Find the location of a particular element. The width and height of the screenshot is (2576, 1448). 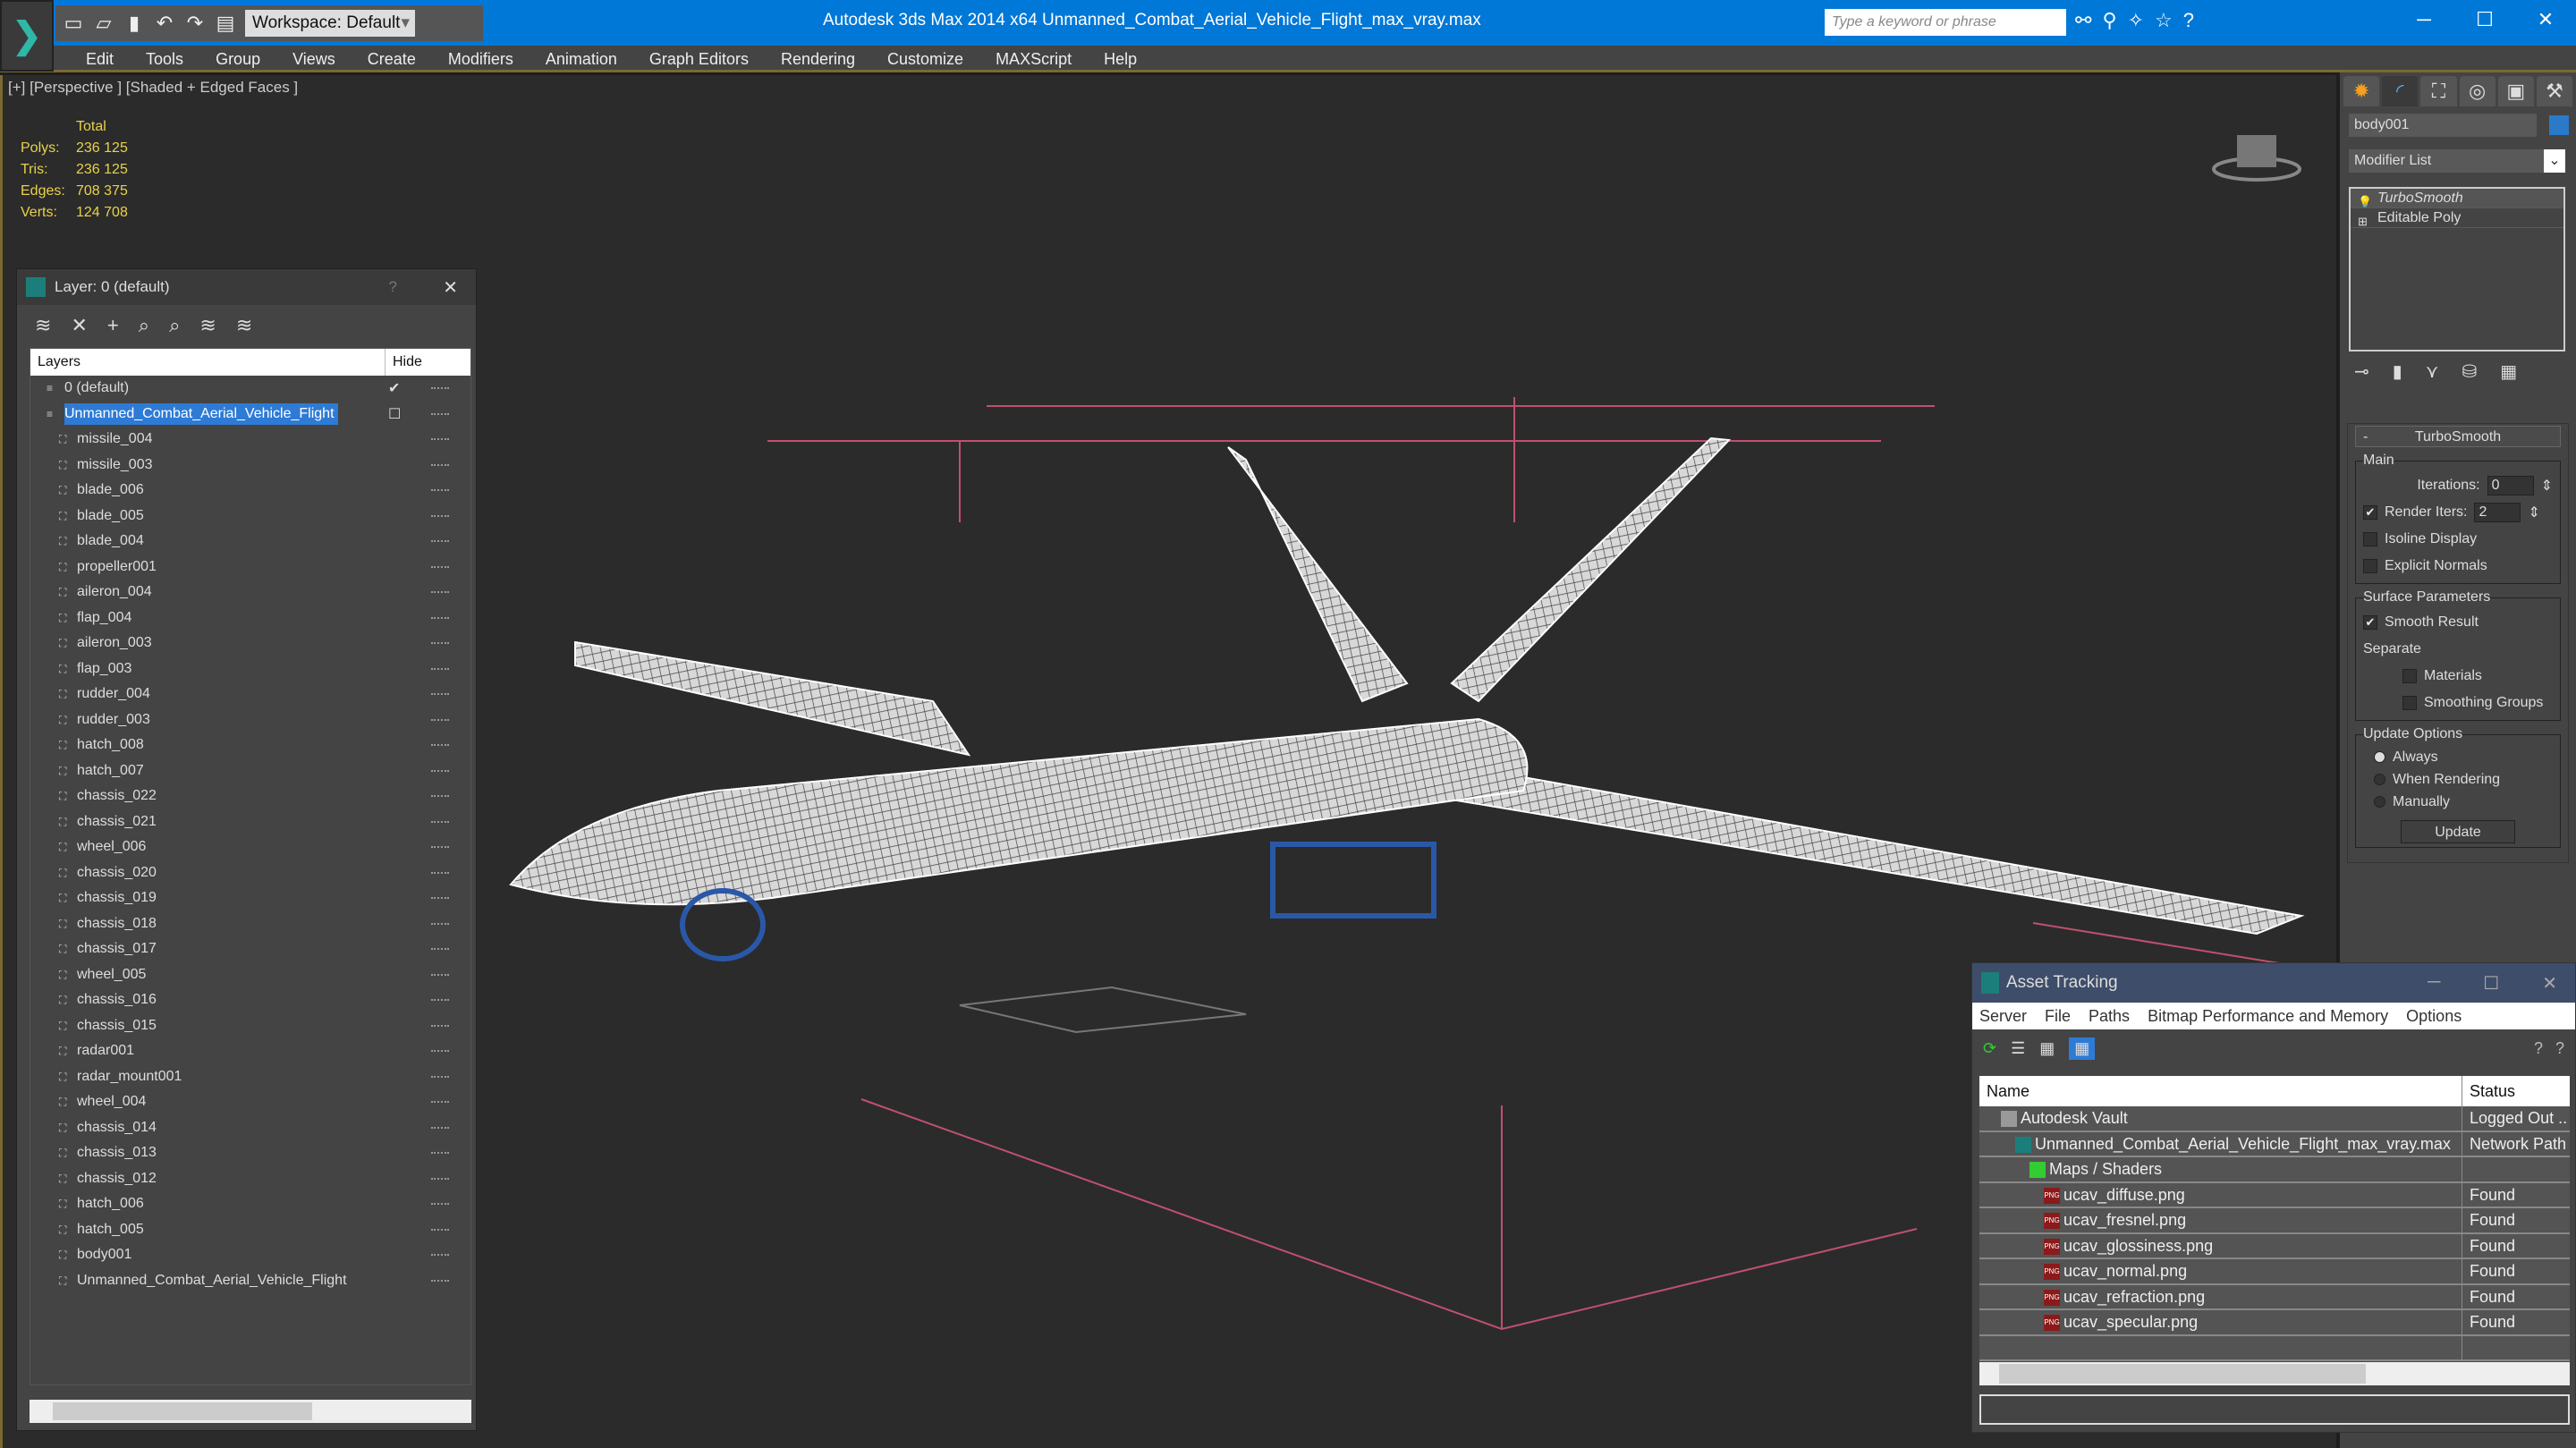

layer-row: ⛶ hatch_006 is located at coordinates (250, 1204).